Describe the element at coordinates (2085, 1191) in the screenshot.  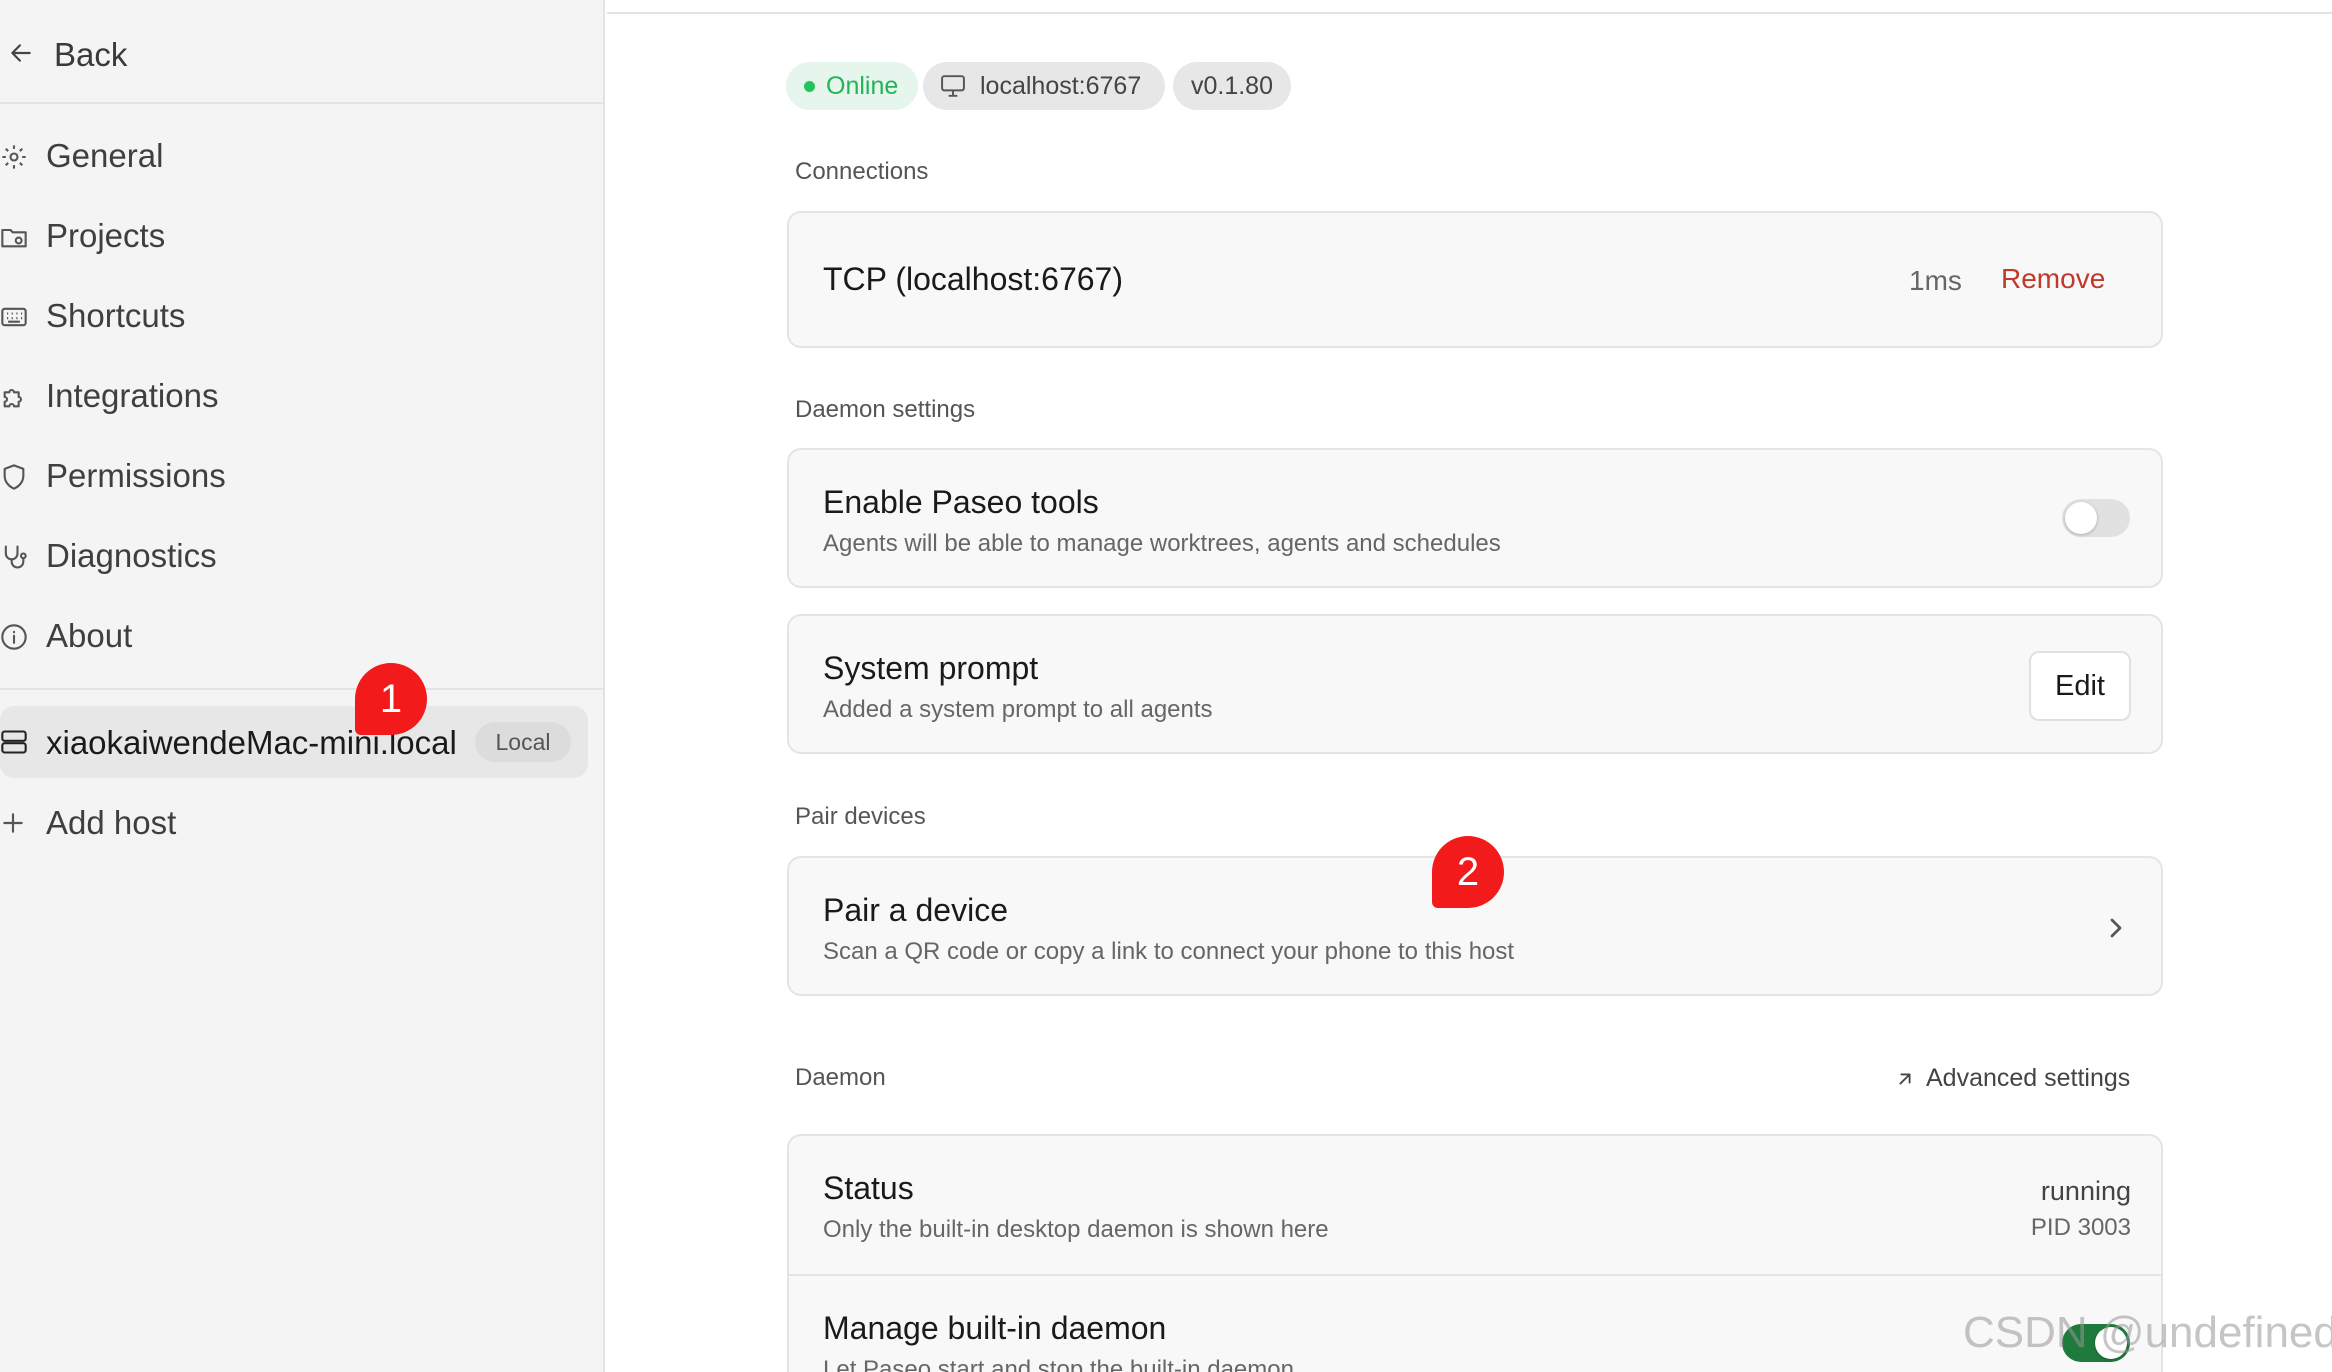
I see `daemon-status-value: running` at that location.